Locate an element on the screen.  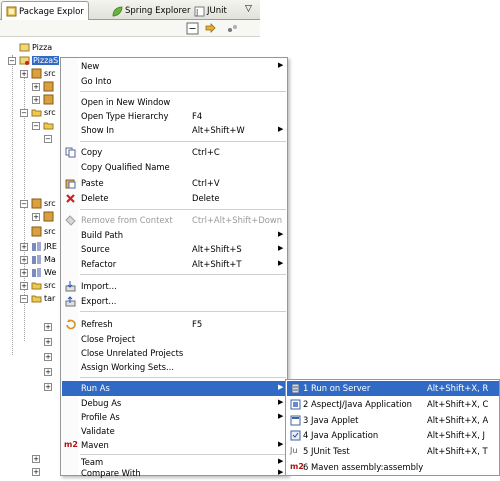
menu-item-refresh: Refresh F5 is located at coordinates (174, 324).